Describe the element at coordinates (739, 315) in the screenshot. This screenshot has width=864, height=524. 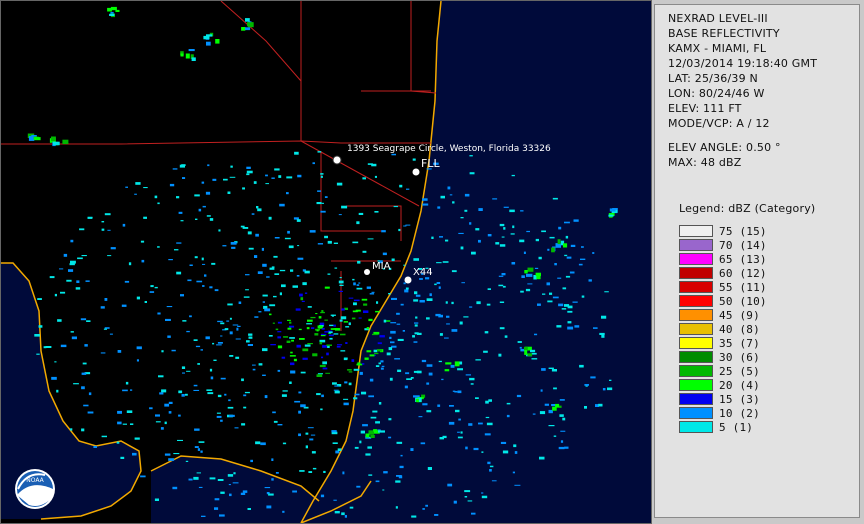
I see `legend-value: 45 (9)` at that location.